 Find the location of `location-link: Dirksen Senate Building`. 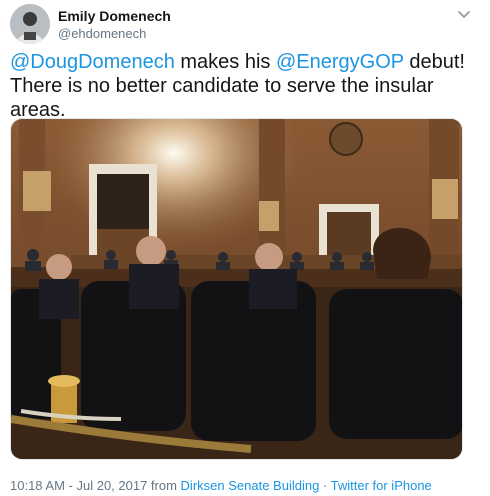

location-link: Dirksen Senate Building is located at coordinates (250, 485).